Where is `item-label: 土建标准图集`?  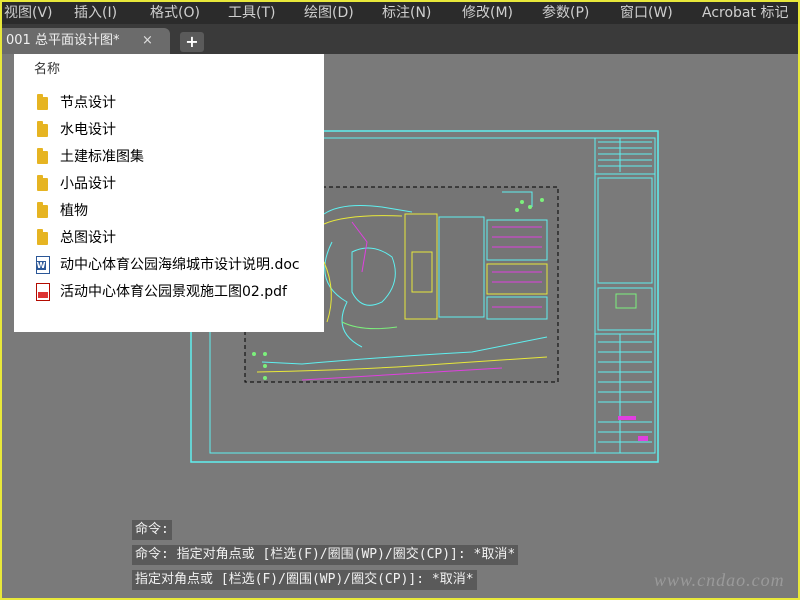 item-label: 土建标准图集 is located at coordinates (102, 157).